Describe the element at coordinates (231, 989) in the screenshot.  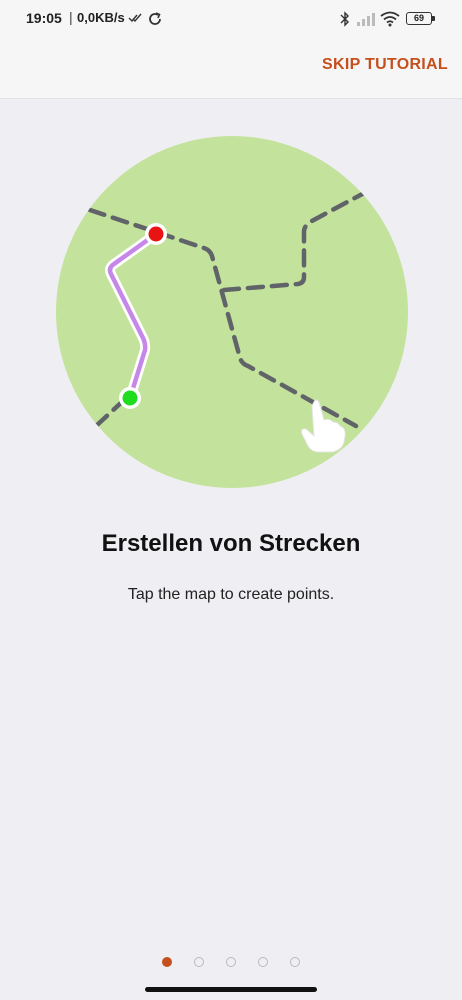
I see `home-indicator` at that location.